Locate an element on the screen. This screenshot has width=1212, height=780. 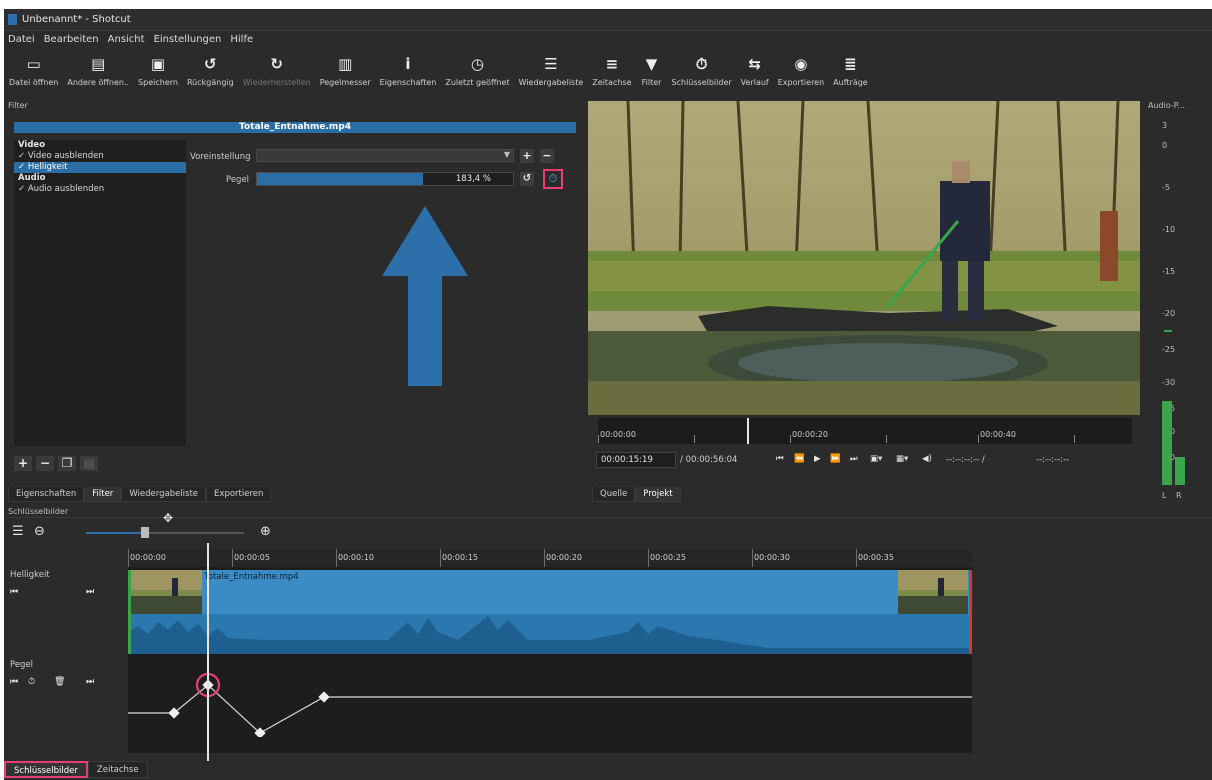
copy-filter-button: ❐ is located at coordinates (67, 463).